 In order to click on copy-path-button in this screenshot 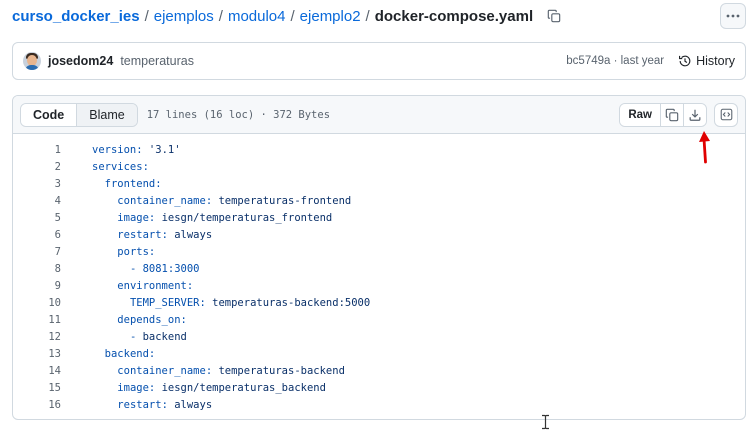, I will do `click(554, 16)`.